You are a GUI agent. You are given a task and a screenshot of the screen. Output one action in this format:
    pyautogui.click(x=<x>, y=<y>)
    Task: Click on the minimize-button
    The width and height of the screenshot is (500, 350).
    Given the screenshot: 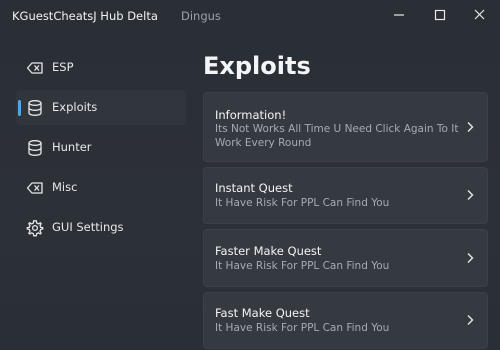 What is the action you would take?
    pyautogui.click(x=399, y=15)
    